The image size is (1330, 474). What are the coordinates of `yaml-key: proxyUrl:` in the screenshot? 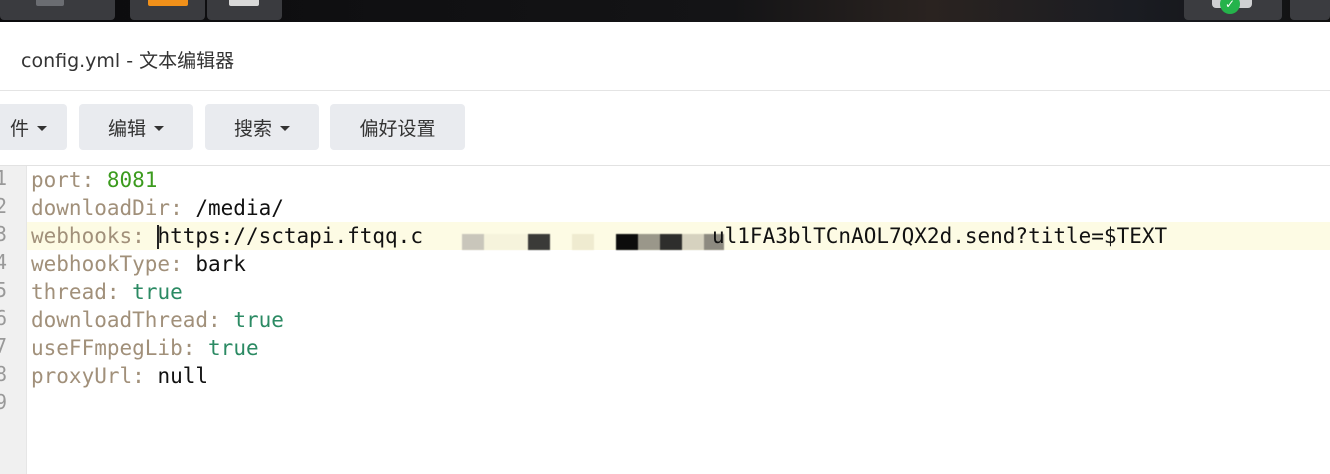 It's located at (88, 376).